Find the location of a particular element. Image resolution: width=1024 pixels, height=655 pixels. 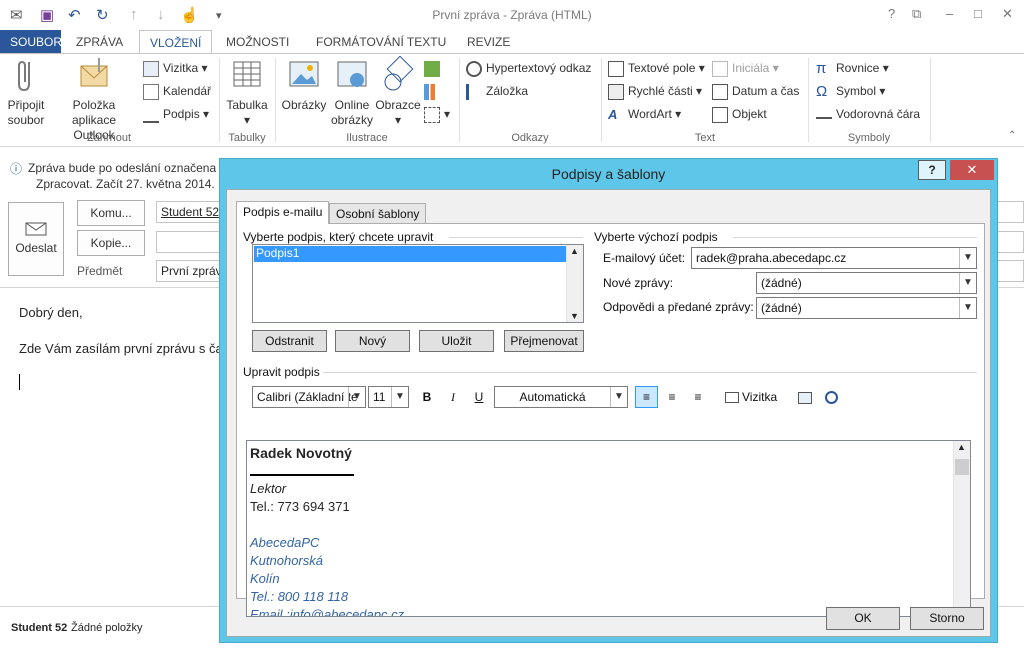

insert-business-card-button: Vizitka is located at coordinates (753, 397).